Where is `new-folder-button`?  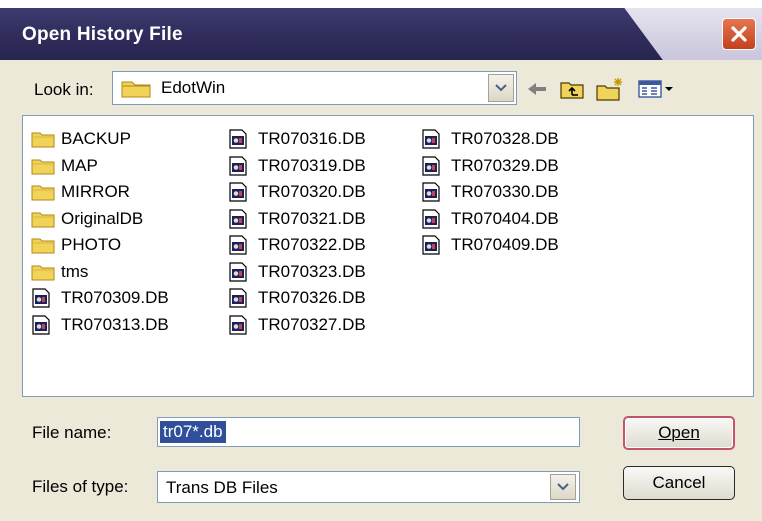
new-folder-button is located at coordinates (610, 89).